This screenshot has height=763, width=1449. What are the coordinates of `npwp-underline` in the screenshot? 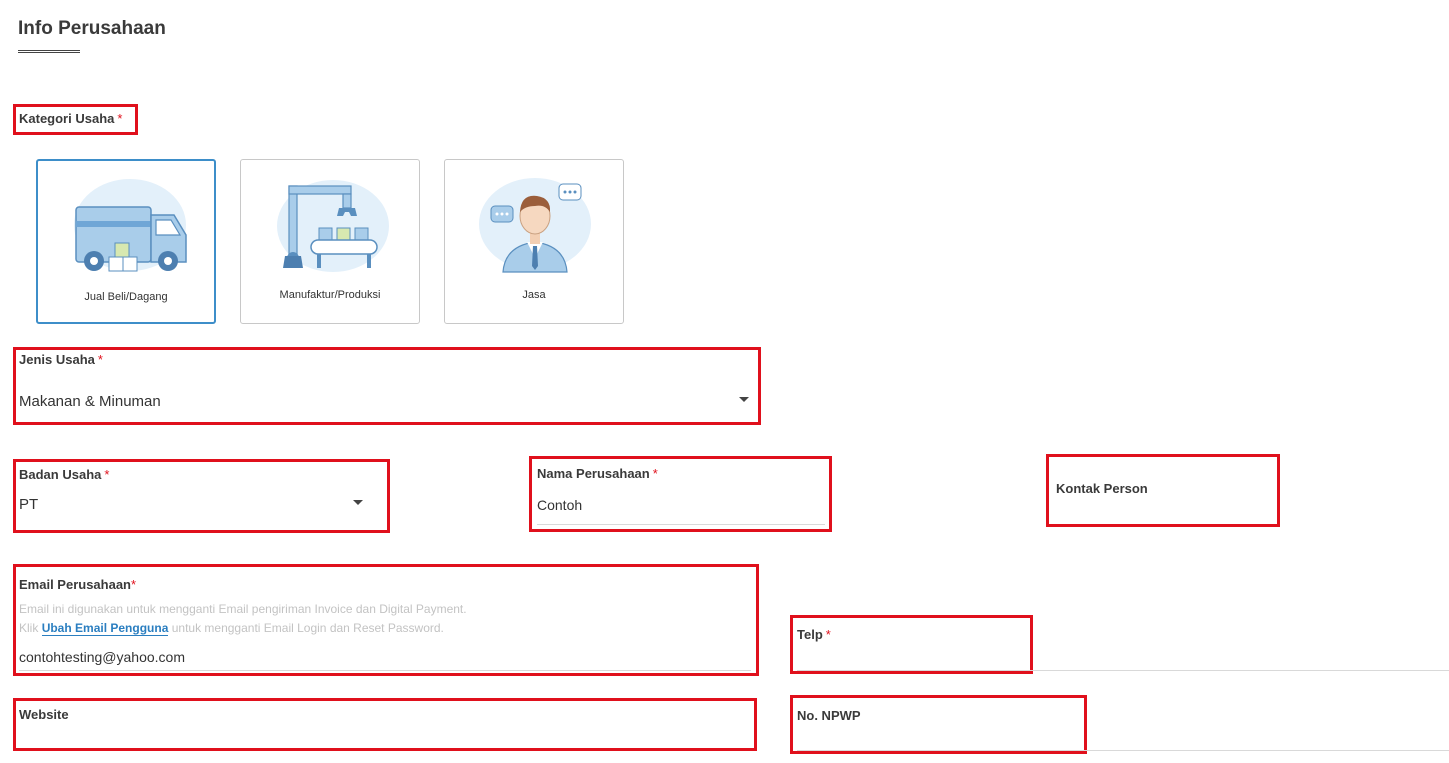 It's located at (1123, 750).